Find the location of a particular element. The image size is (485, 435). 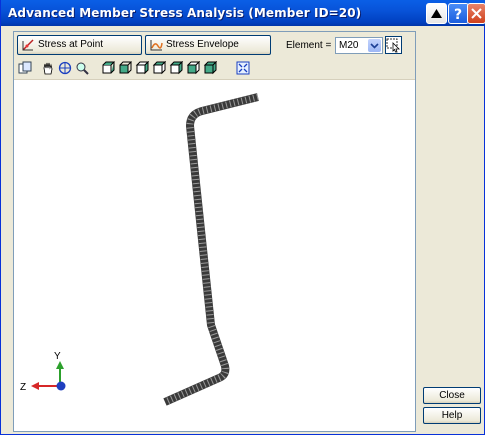

view-bottom-icon is located at coordinates (193, 68).